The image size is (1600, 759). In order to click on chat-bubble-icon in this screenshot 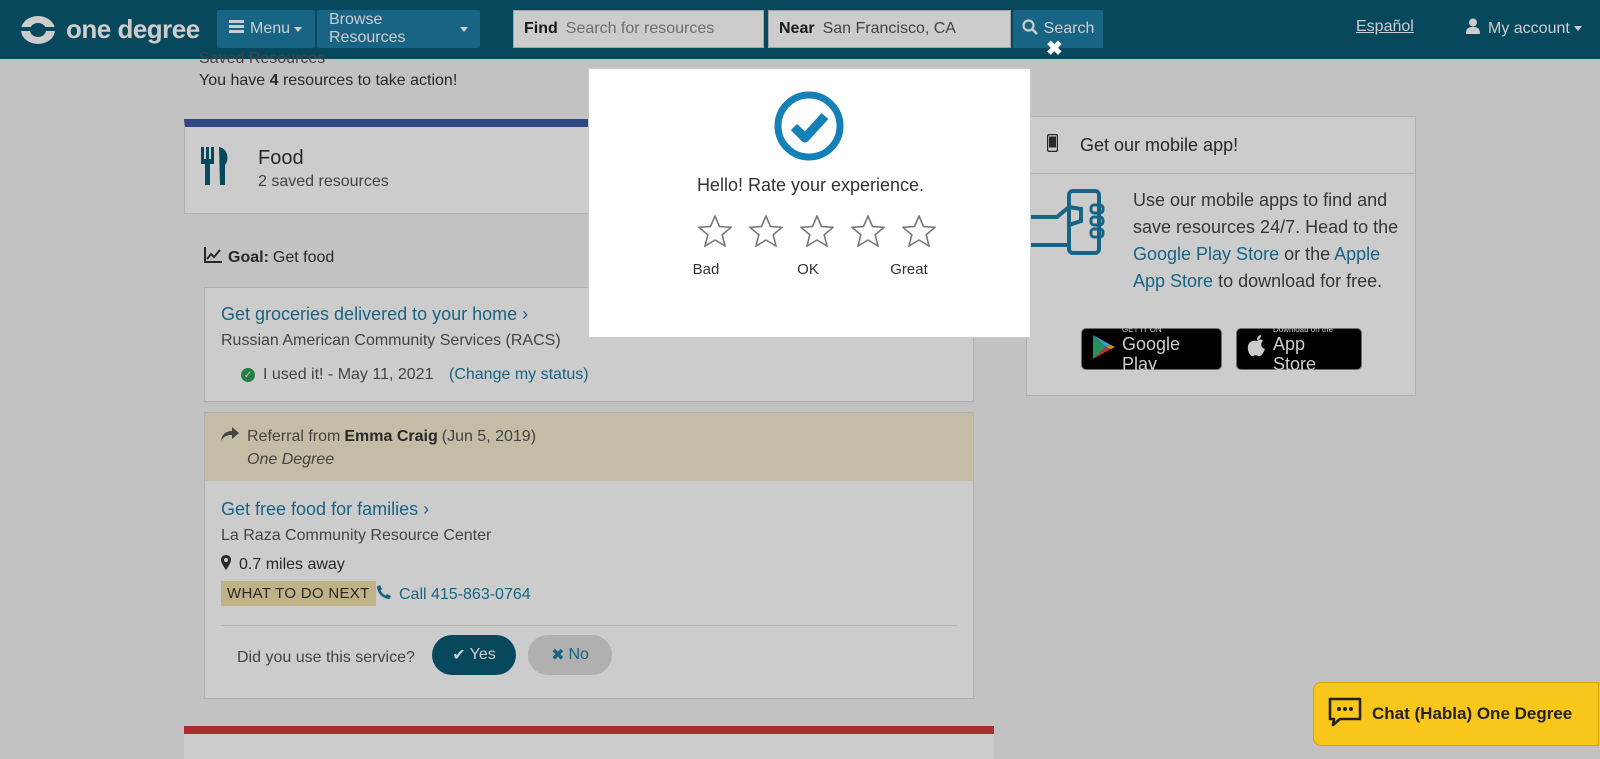, I will do `click(1345, 714)`.